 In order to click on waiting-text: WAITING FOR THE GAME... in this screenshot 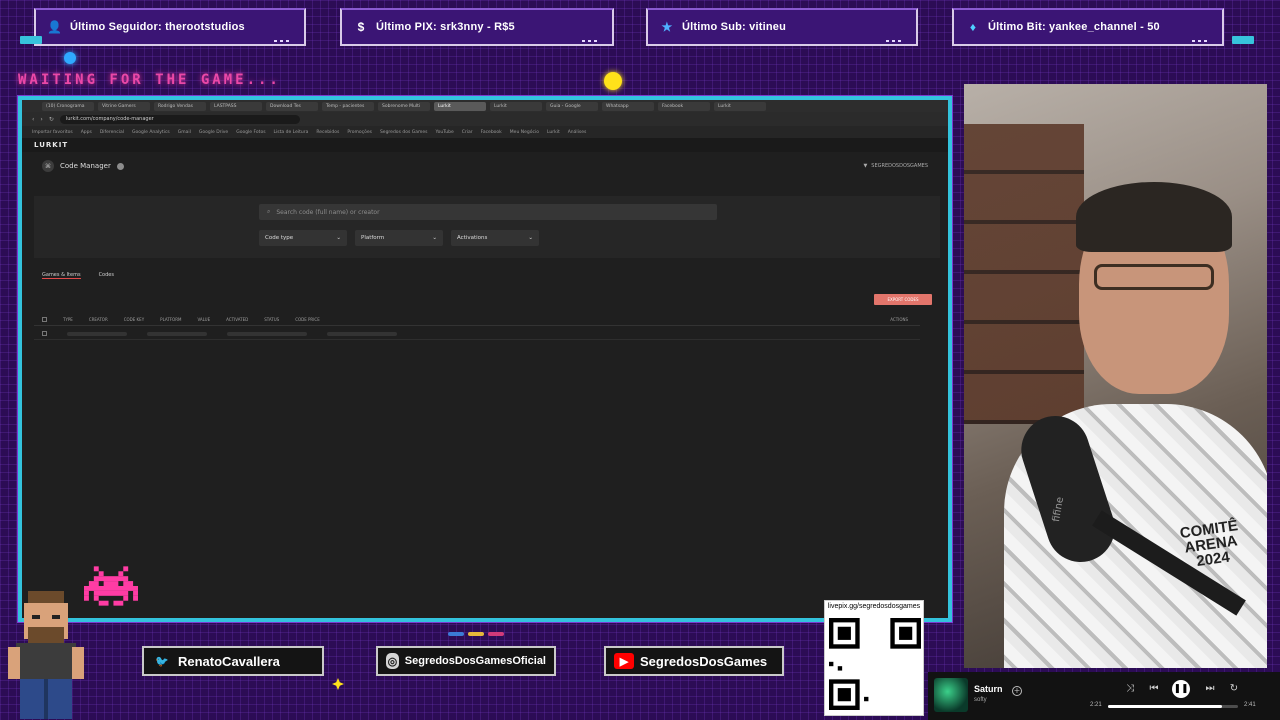, I will do `click(149, 80)`.